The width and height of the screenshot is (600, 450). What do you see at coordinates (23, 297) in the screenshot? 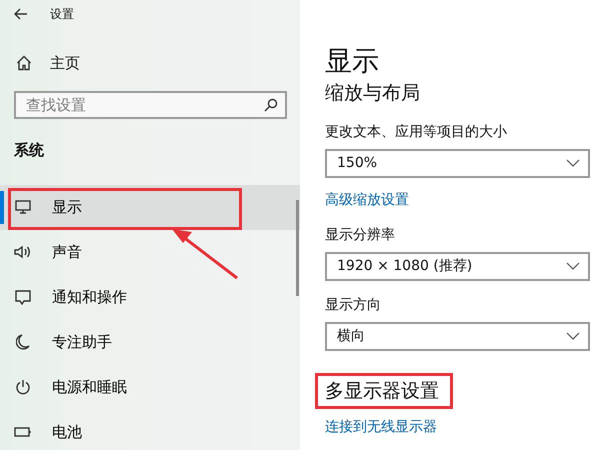
I see `message-icon` at bounding box center [23, 297].